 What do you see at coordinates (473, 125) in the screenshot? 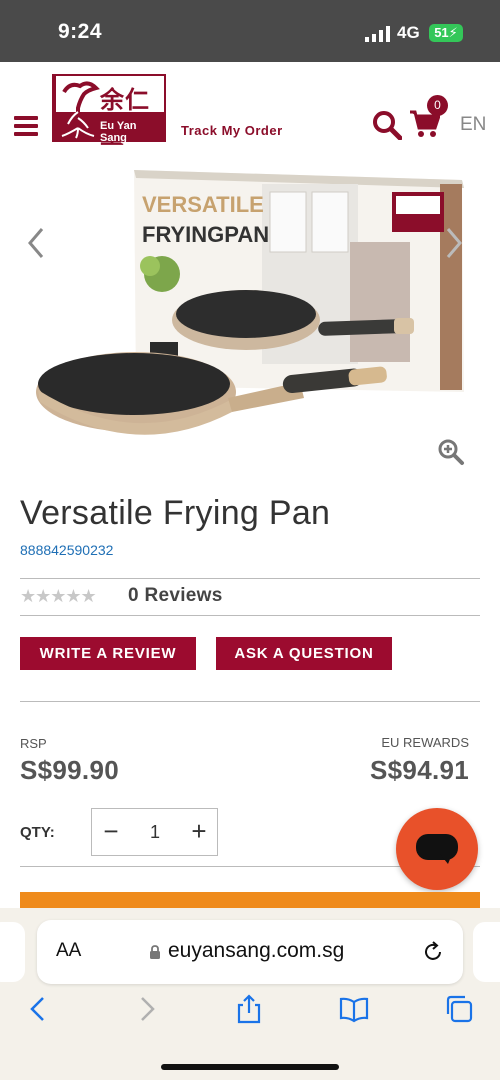
I see `language-switch: EN` at bounding box center [473, 125].